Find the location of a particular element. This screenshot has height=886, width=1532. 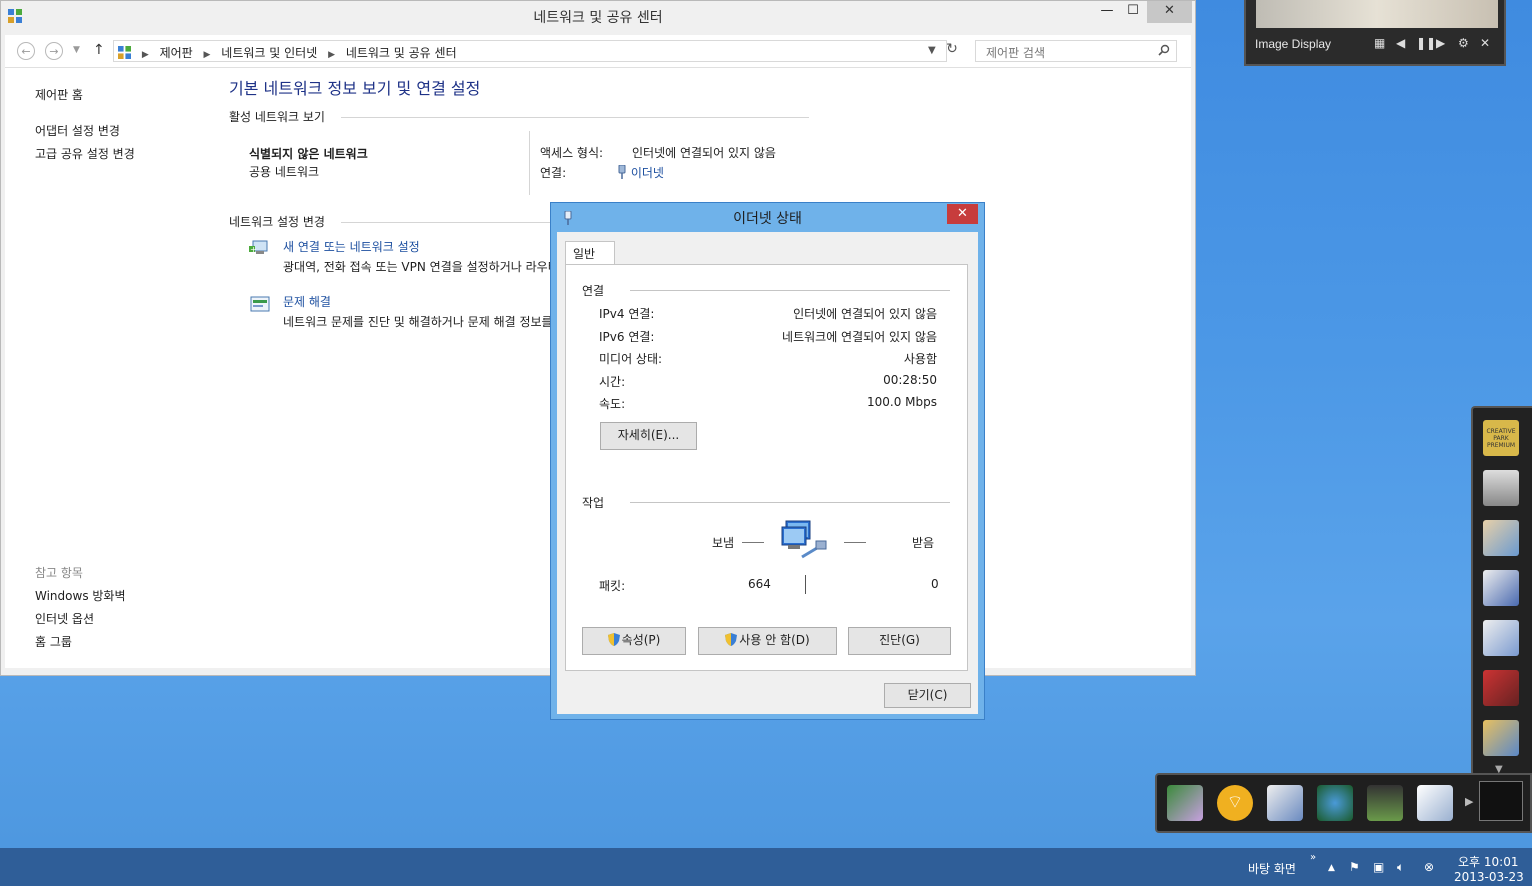

close-dialog-button: 닫기(C) is located at coordinates (927, 695).